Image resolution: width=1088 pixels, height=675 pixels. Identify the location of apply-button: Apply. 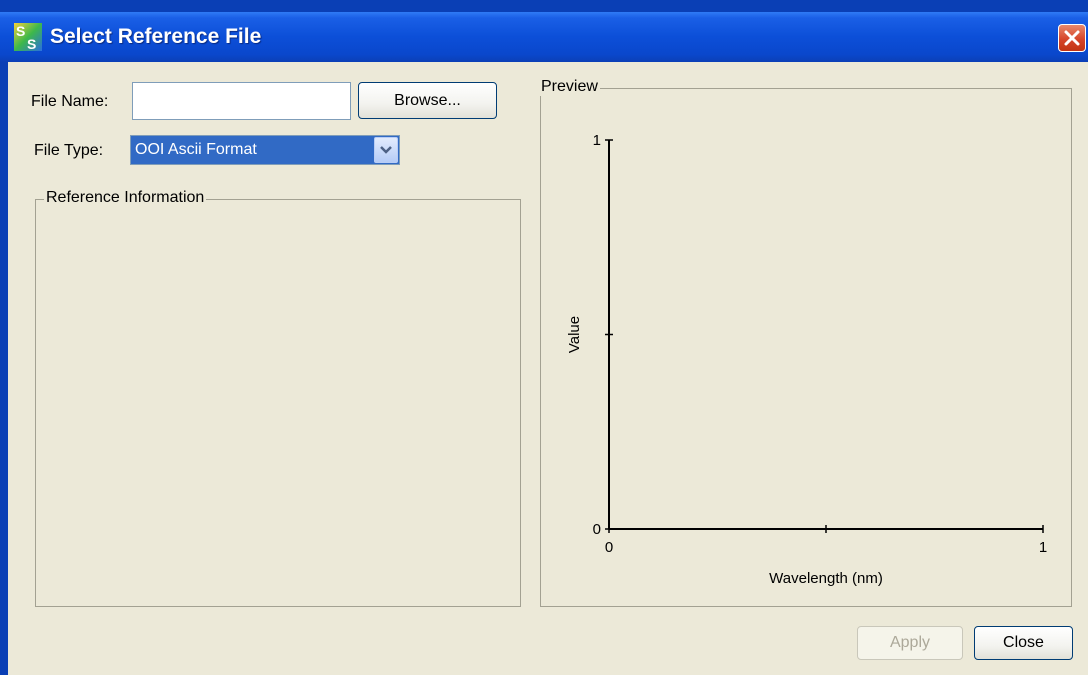
(910, 643).